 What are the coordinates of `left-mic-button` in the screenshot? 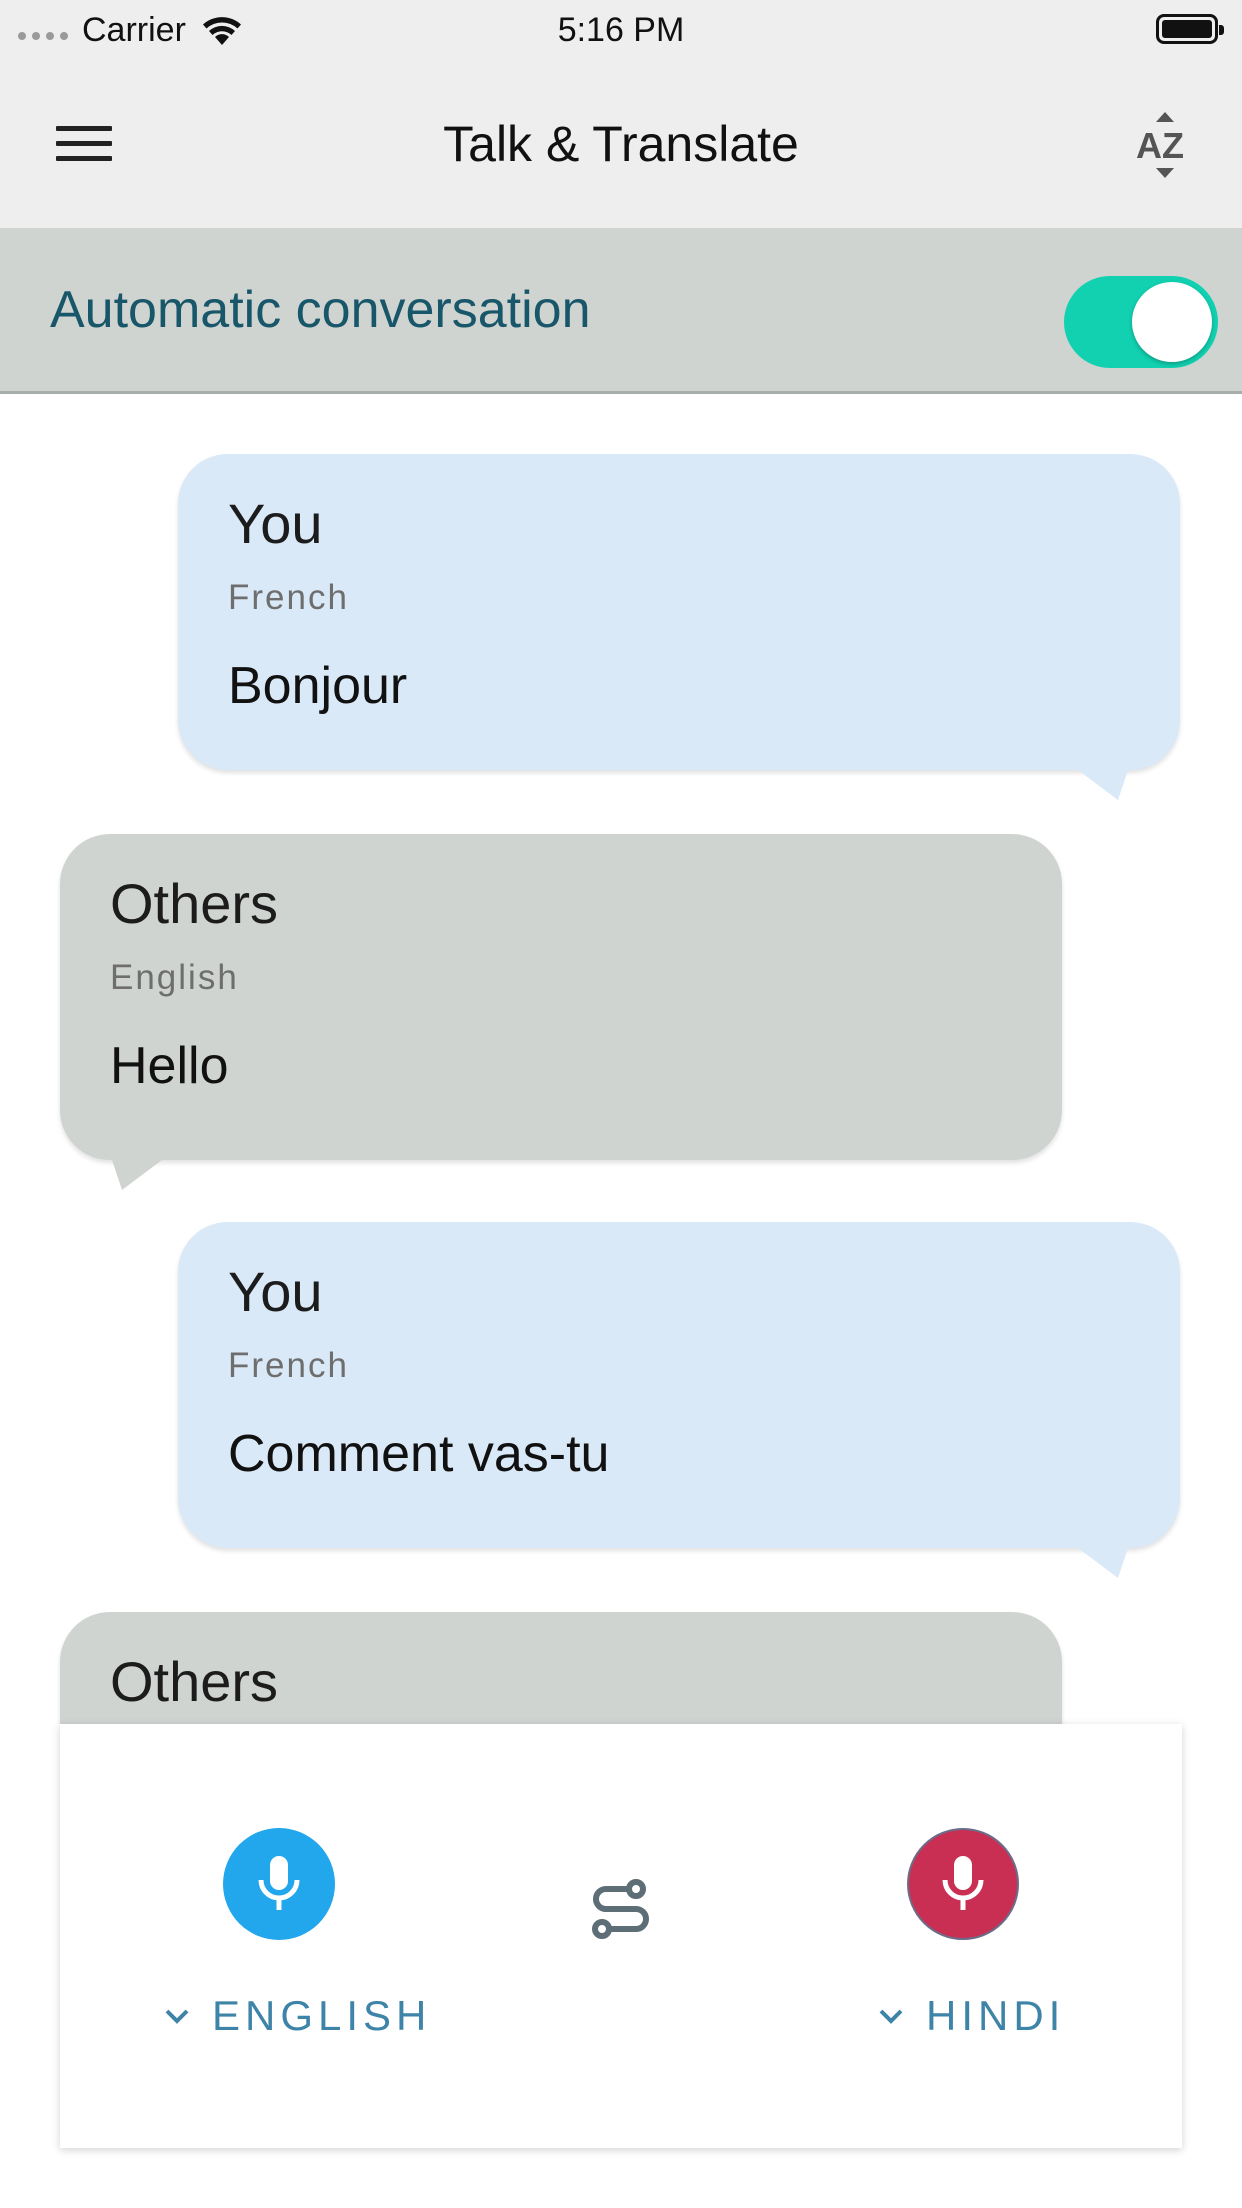 It's located at (279, 1884).